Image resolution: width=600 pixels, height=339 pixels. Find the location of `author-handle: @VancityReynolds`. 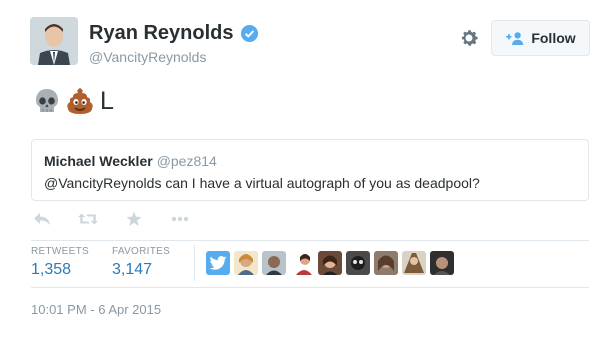

author-handle: @VancityReynolds is located at coordinates (147, 57).